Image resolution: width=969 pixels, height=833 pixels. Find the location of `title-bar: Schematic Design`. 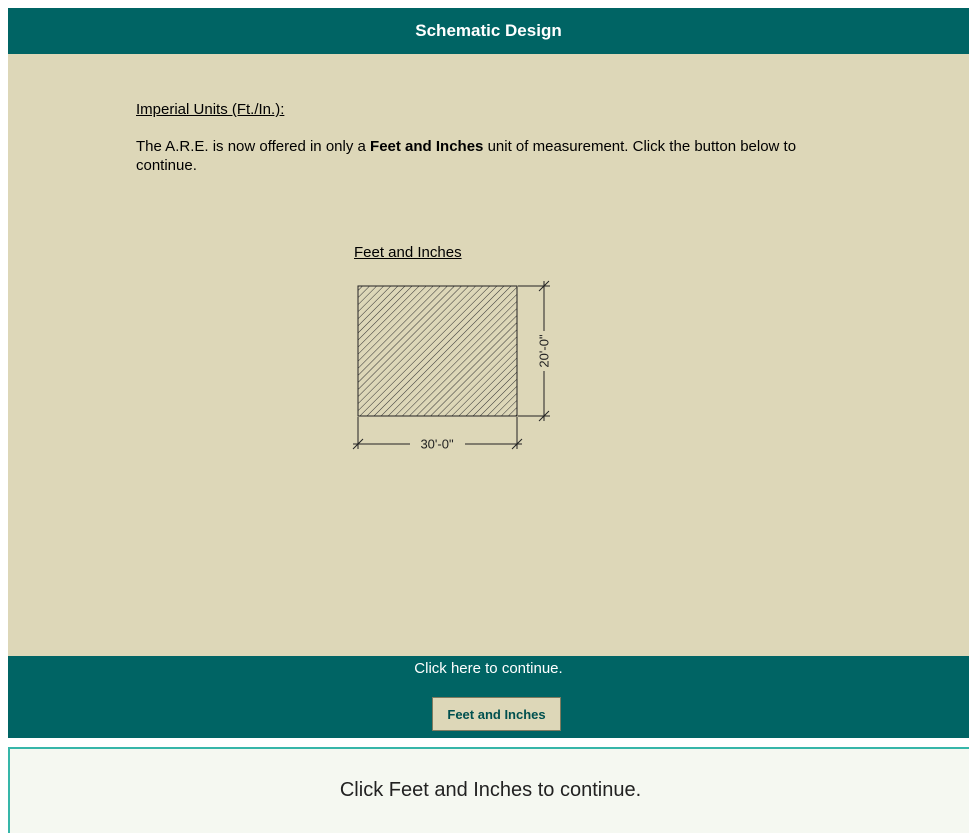

title-bar: Schematic Design is located at coordinates (488, 31).